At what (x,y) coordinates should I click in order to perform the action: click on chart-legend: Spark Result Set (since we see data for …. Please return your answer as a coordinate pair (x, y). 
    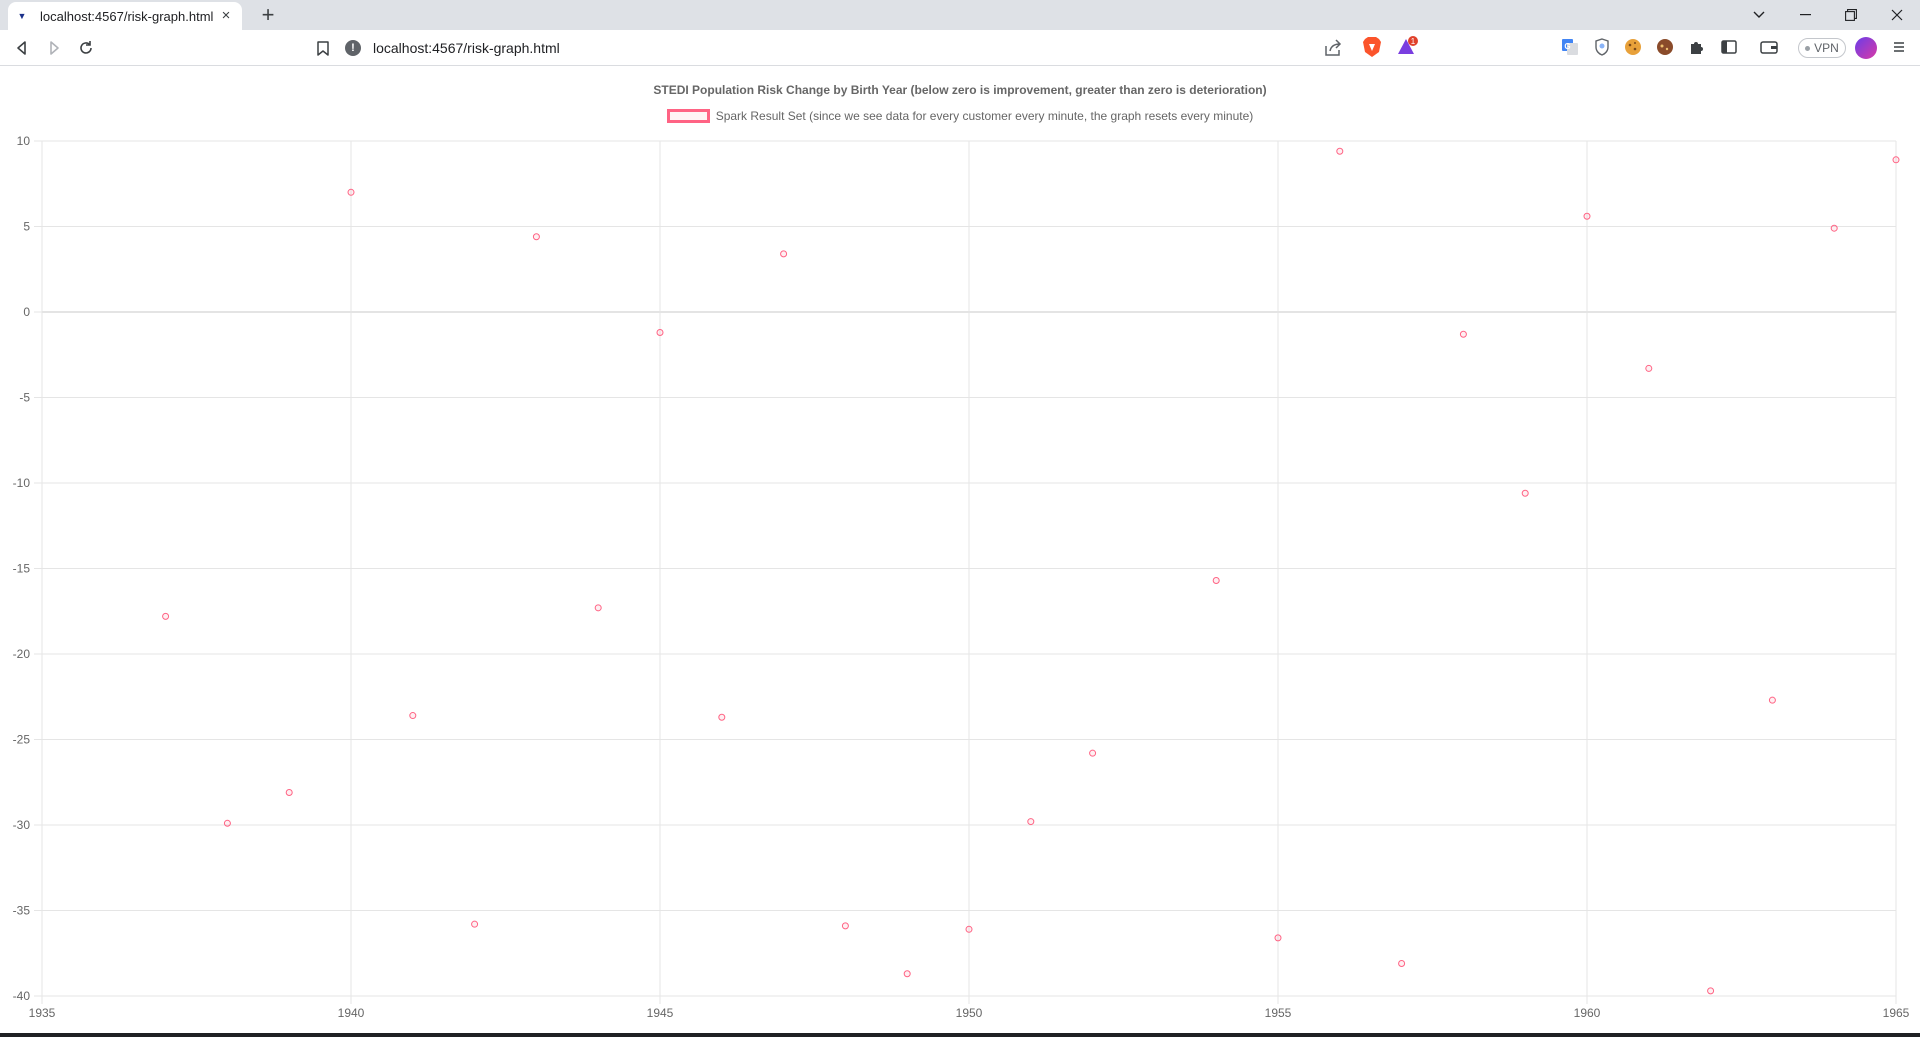
    Looking at the image, I should click on (960, 116).